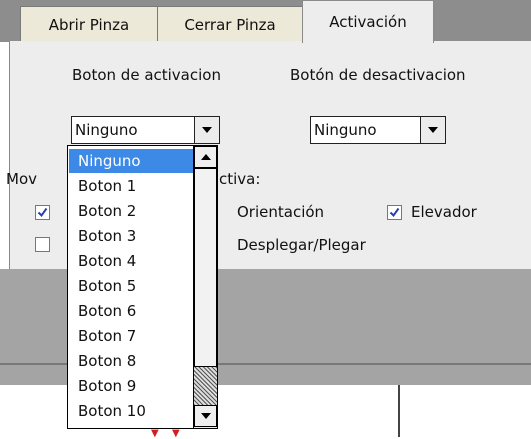 The width and height of the screenshot is (531, 439). Describe the element at coordinates (394, 212) in the screenshot. I see `checkbox-elevador` at that location.